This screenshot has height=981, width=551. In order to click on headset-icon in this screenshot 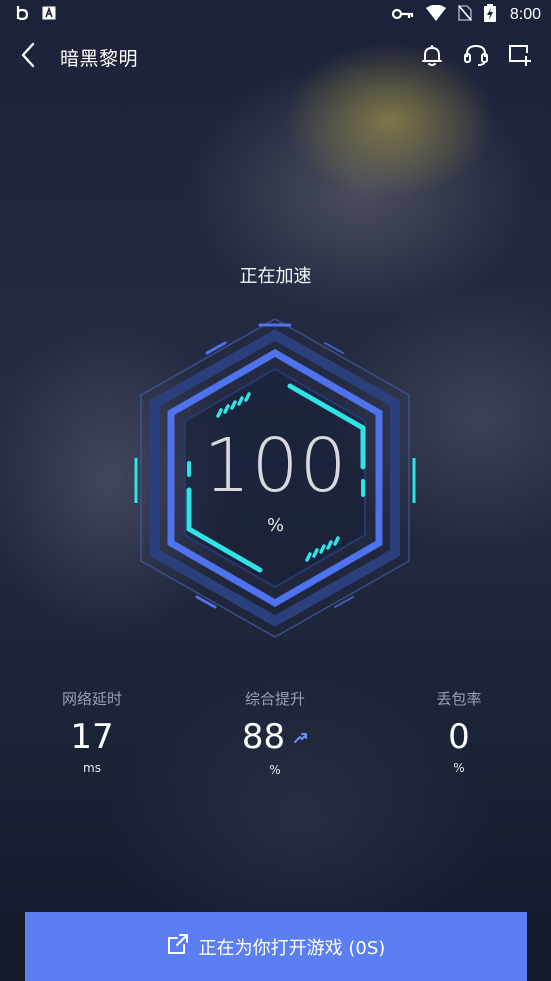, I will do `click(476, 57)`.